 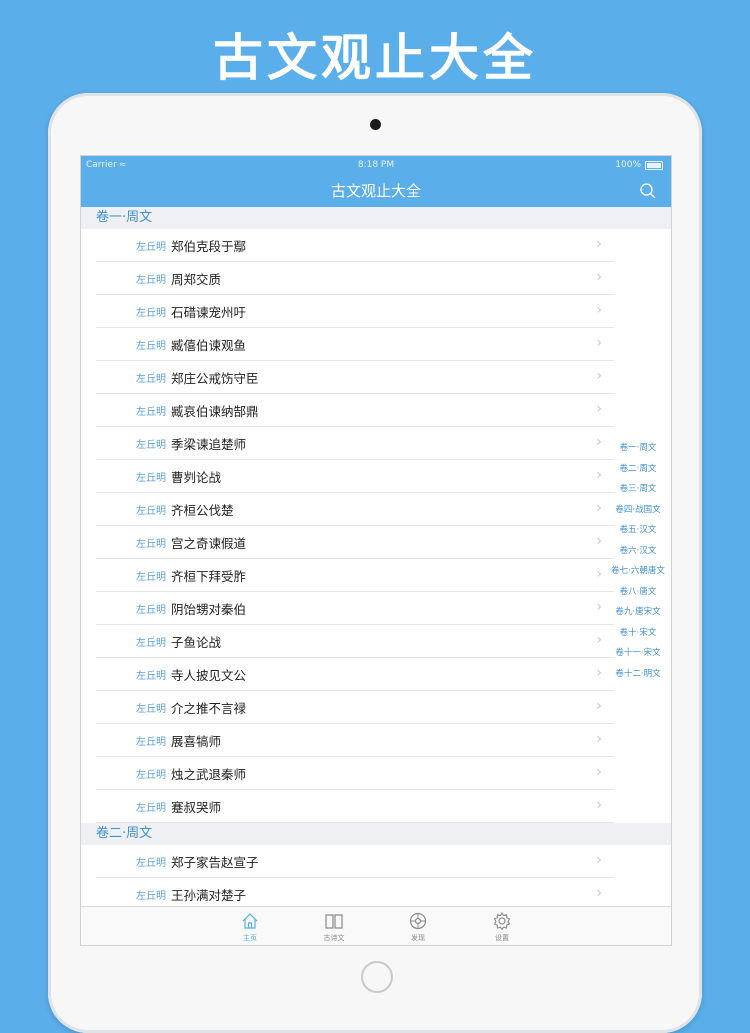 I want to click on list-item: 左丘明 臧僖伯谏观鱼 ›, so click(x=355, y=344).